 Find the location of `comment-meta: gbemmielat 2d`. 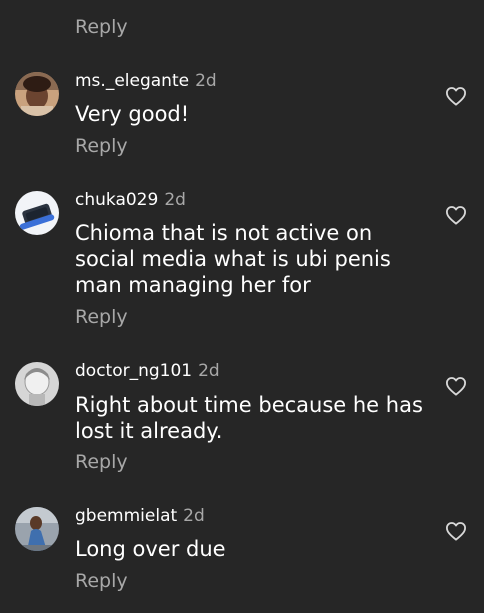

comment-meta: gbemmielat 2d is located at coordinates (140, 516).